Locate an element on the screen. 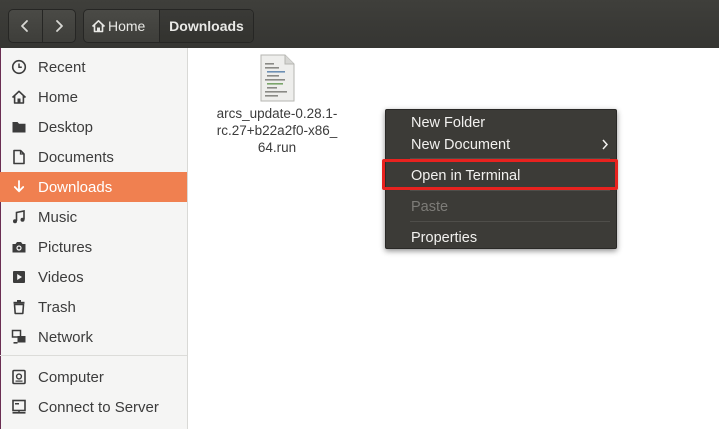 This screenshot has height=429, width=719. menu-item-label: Properties is located at coordinates (444, 238).